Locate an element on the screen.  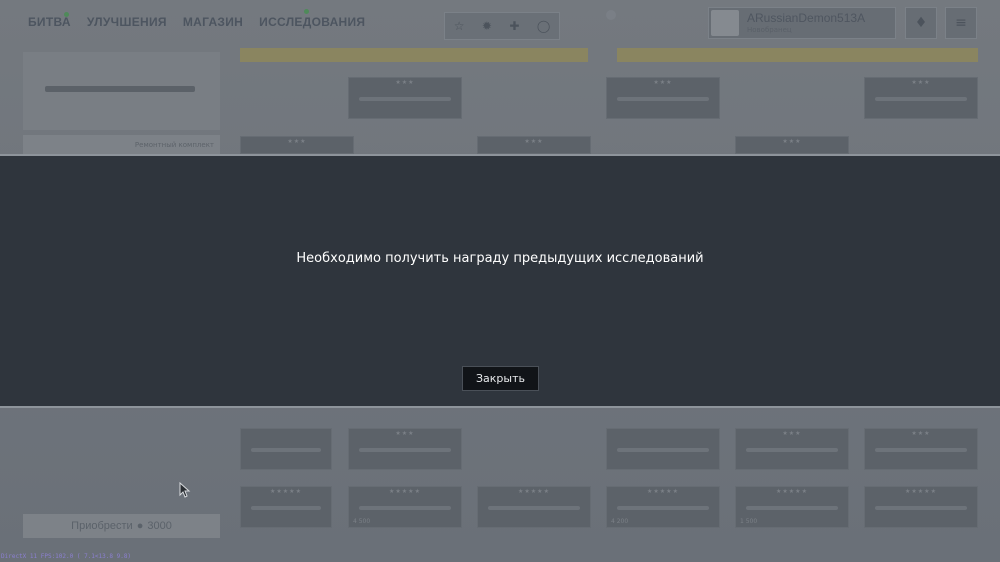
menu-icon: ≡ is located at coordinates (961, 23).